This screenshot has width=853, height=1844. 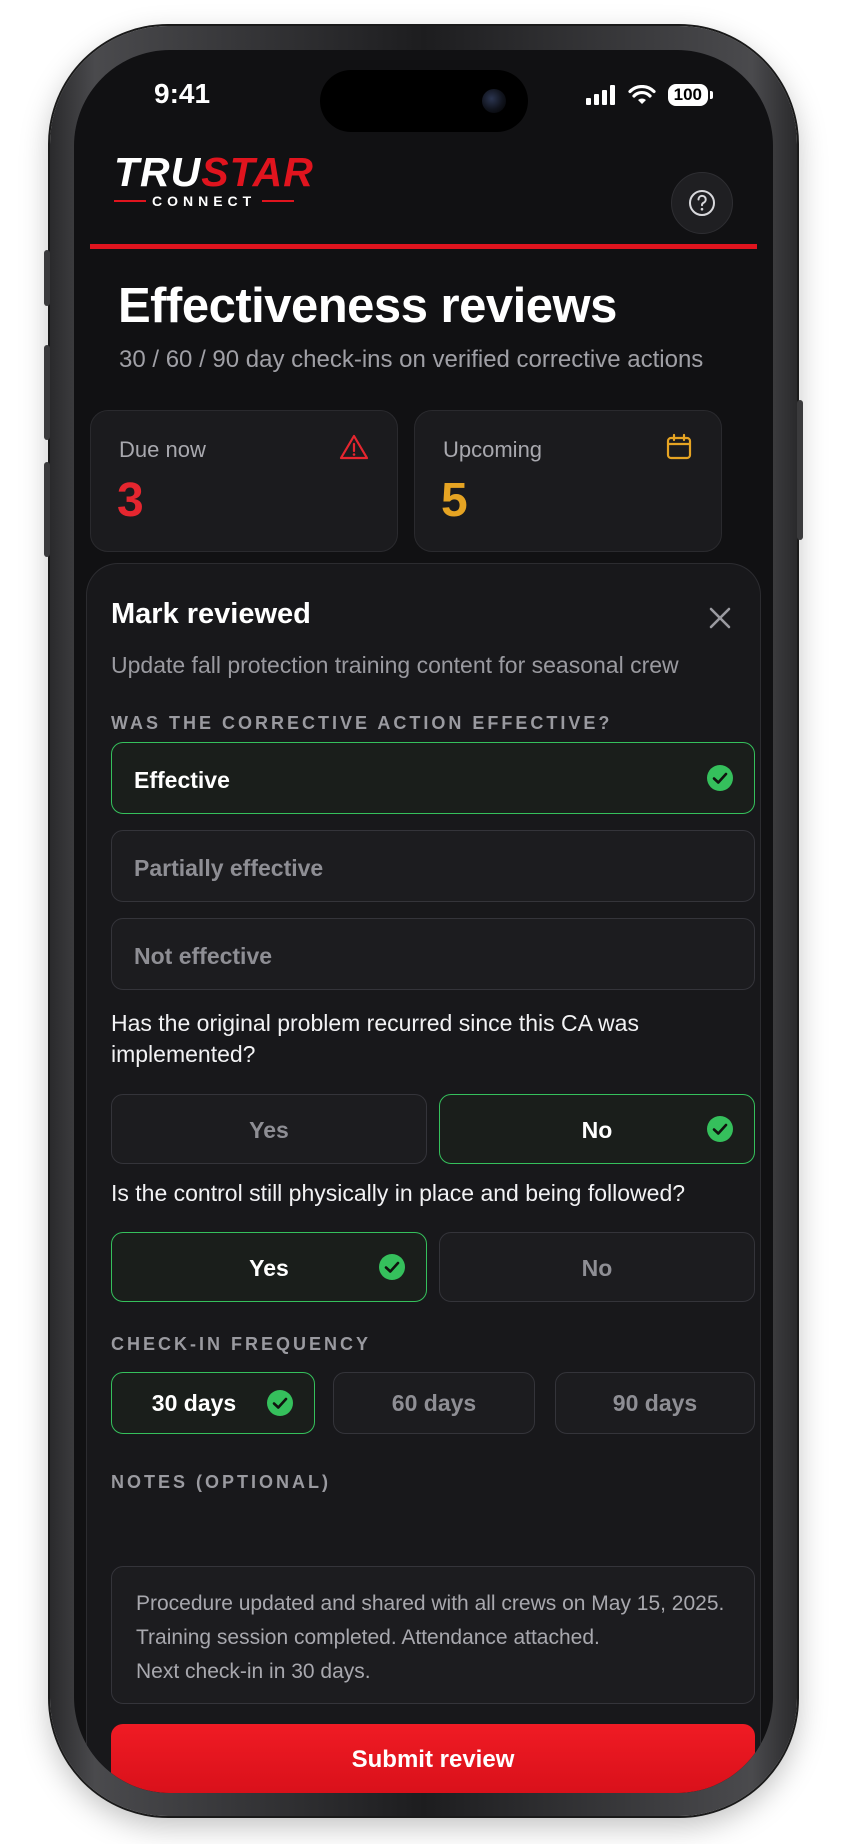 I want to click on frequency-60-days: 60 days, so click(x=434, y=1403).